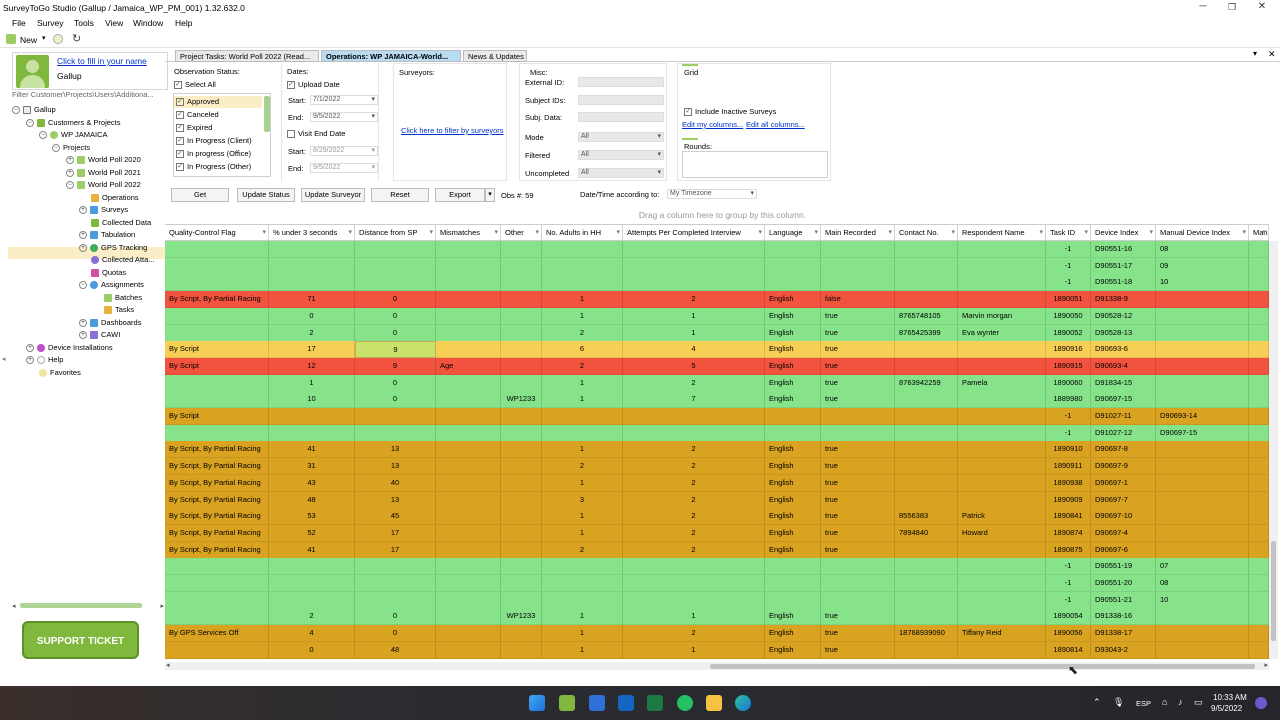 This screenshot has width=1280, height=720. I want to click on cell-task-id: 1890051, so click(1068, 300).